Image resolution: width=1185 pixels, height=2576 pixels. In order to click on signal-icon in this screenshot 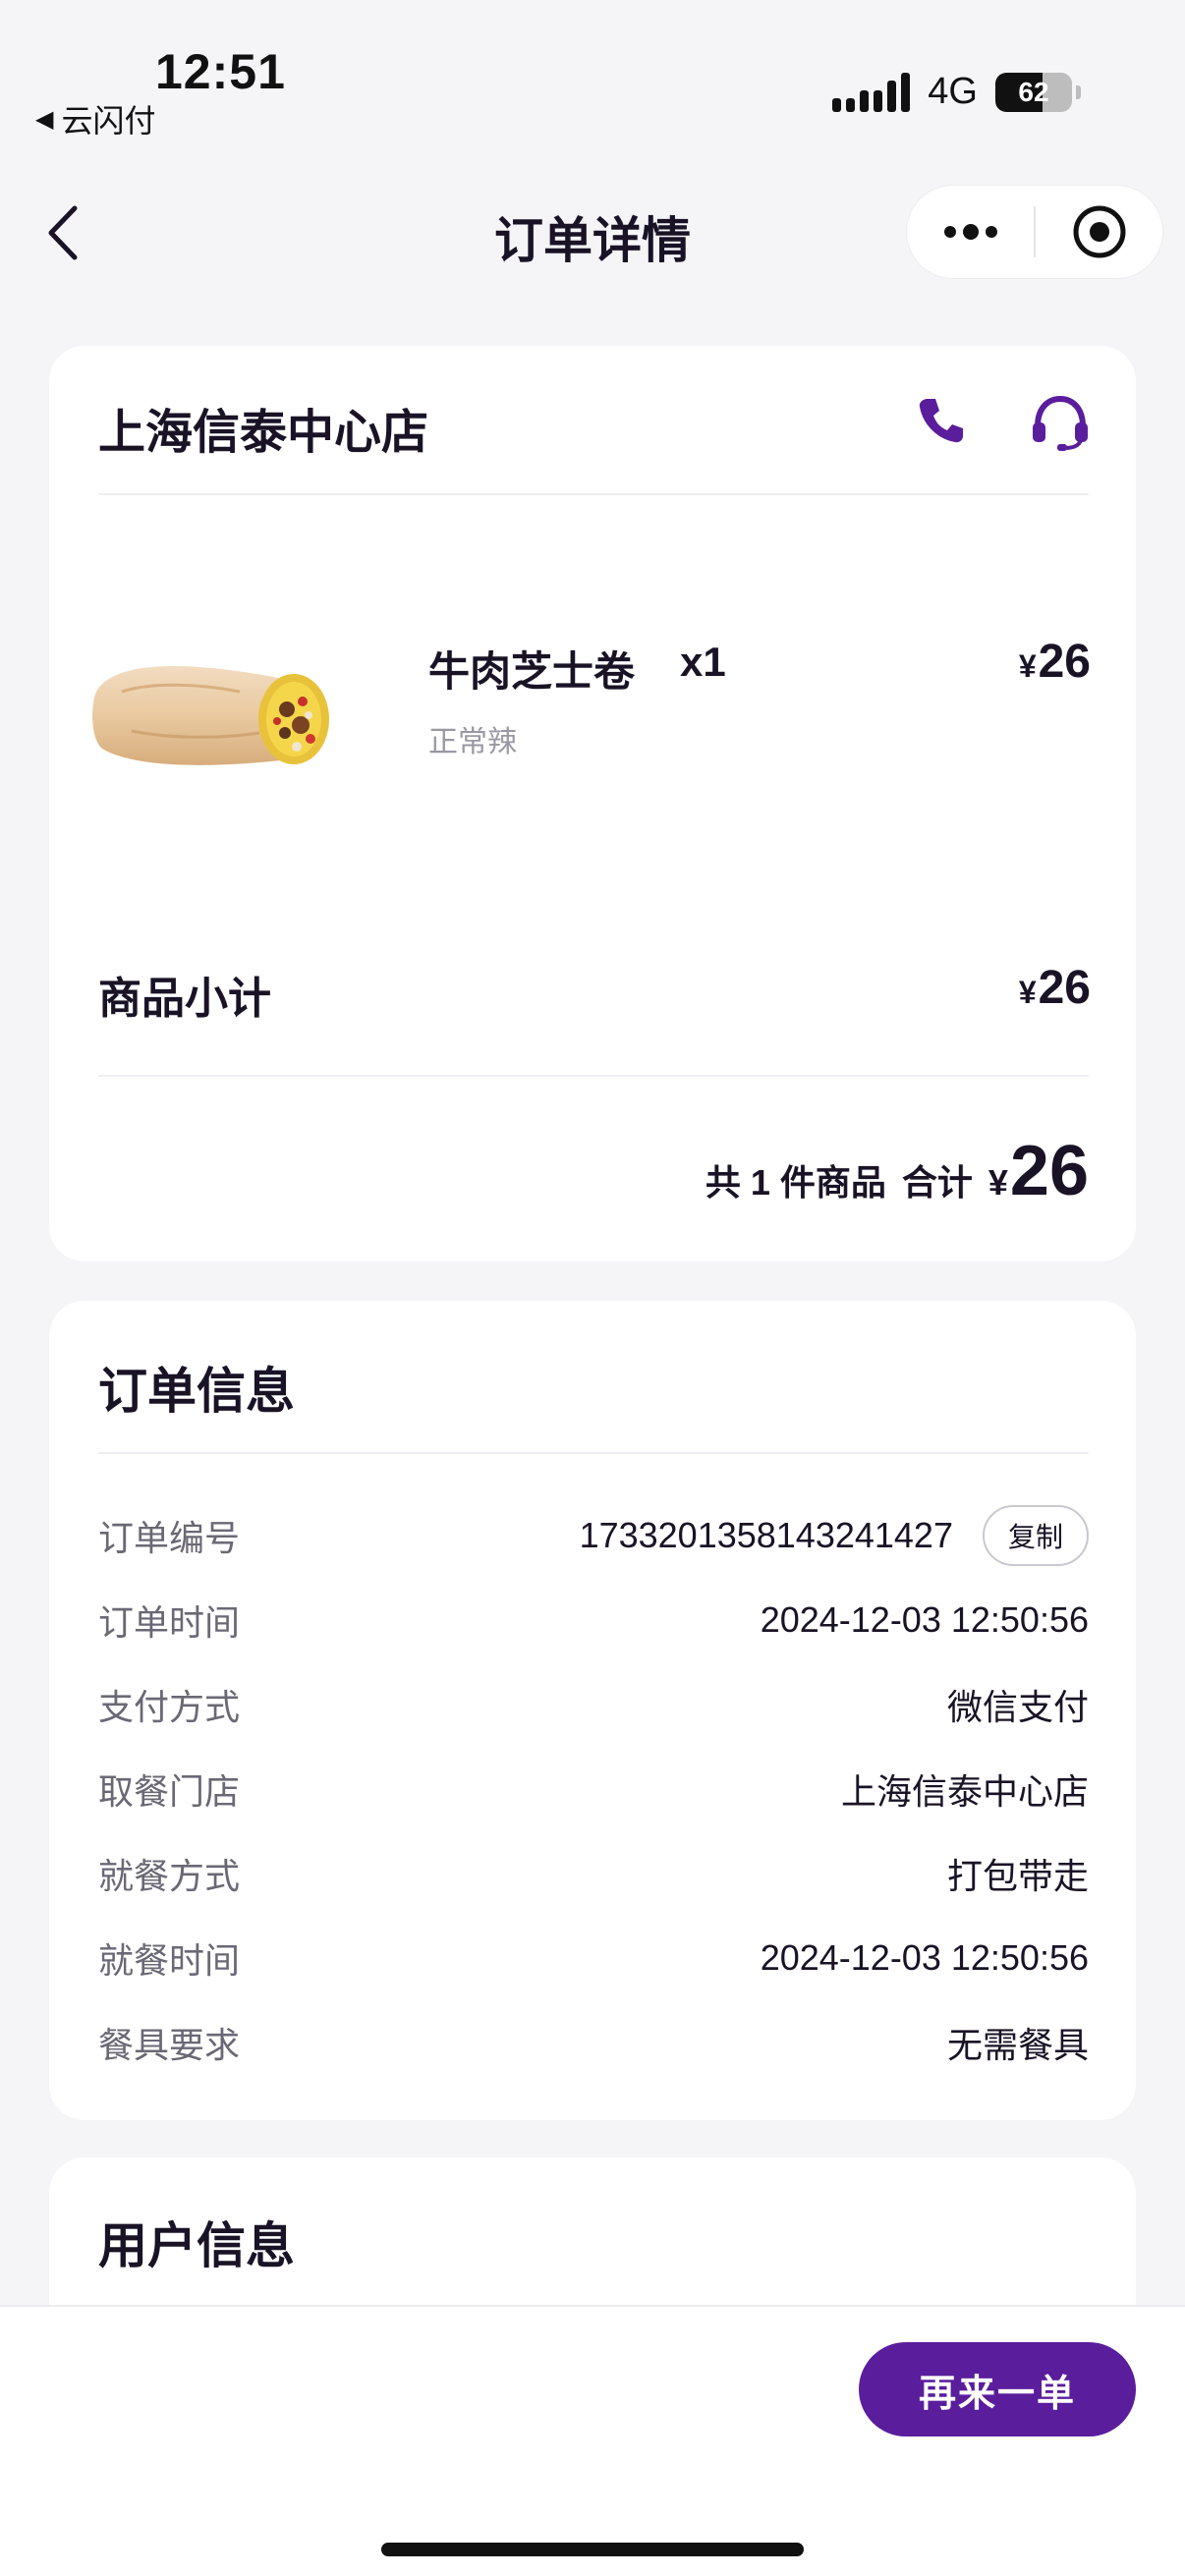, I will do `click(872, 92)`.